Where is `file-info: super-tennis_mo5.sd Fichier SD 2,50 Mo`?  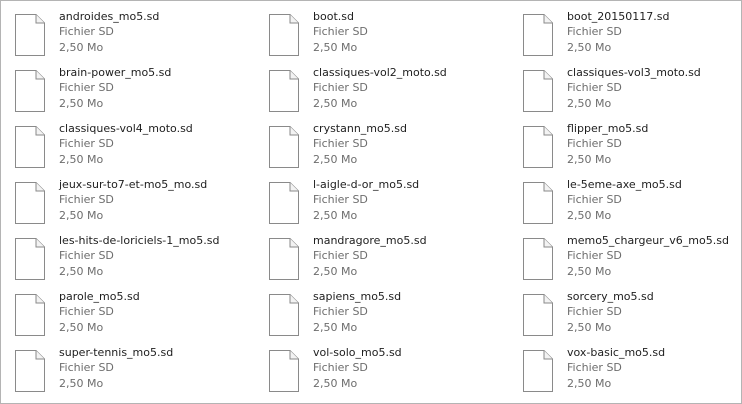
file-info: super-tennis_mo5.sd Fichier SD 2,50 Mo is located at coordinates (154, 368).